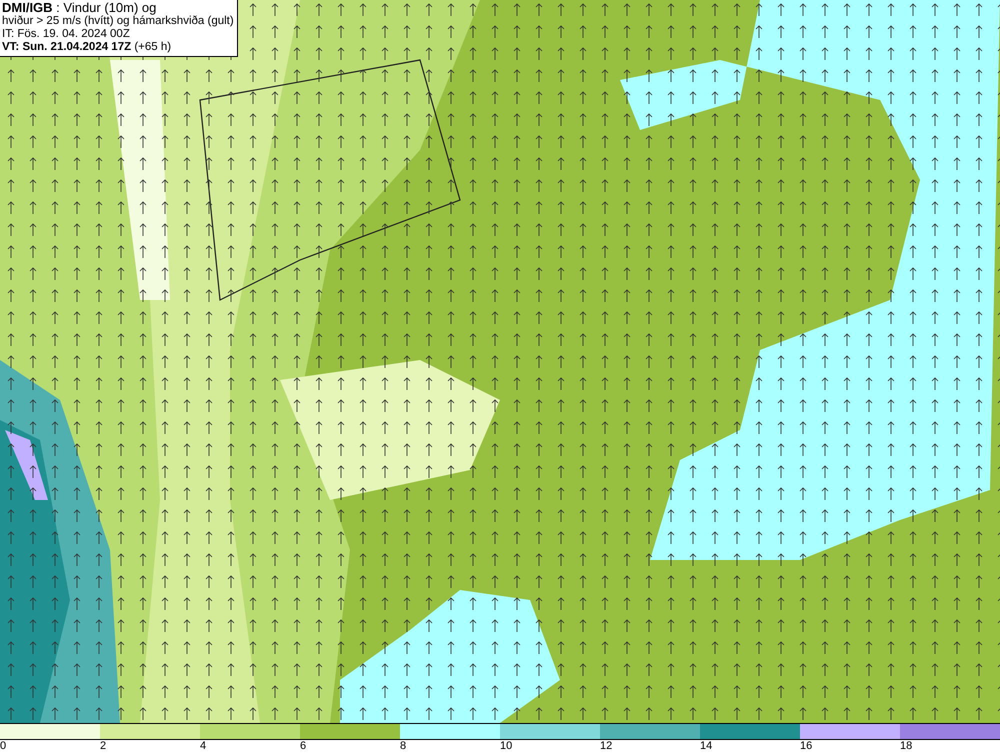 This screenshot has width=1000, height=753. What do you see at coordinates (507, 746) in the screenshot?
I see `legend-label: 10` at bounding box center [507, 746].